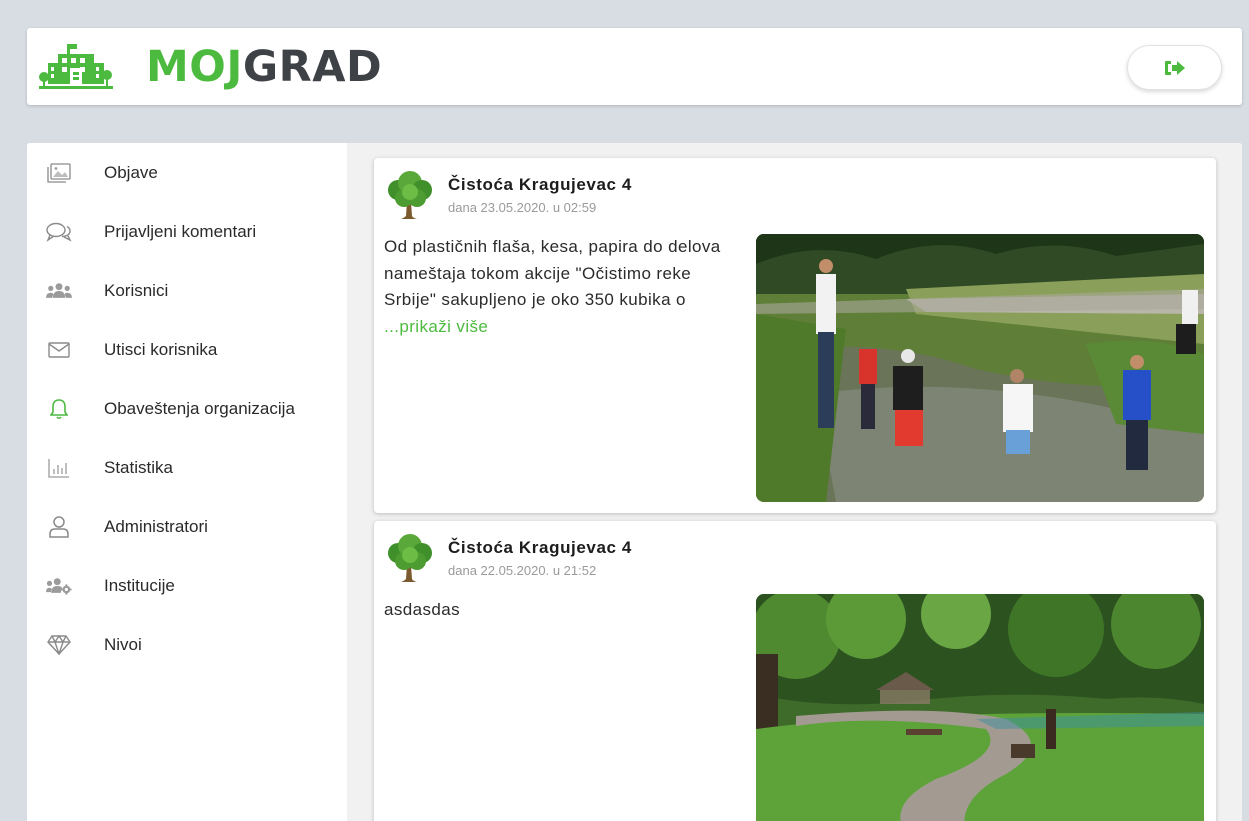 The image size is (1249, 821). Describe the element at coordinates (59, 173) in the screenshot. I see `image-icon` at that location.